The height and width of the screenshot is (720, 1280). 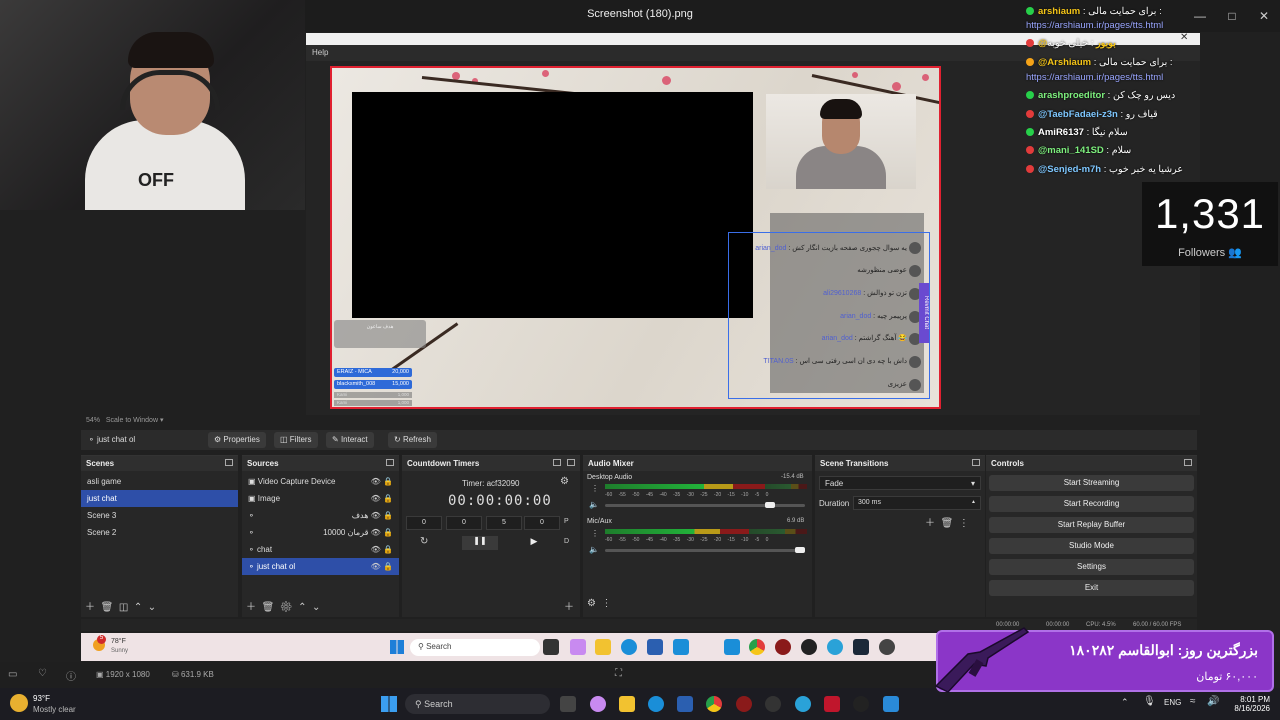 What do you see at coordinates (320, 549) in the screenshot?
I see `source-item: ⚬ chat 👁 🔒` at bounding box center [320, 549].